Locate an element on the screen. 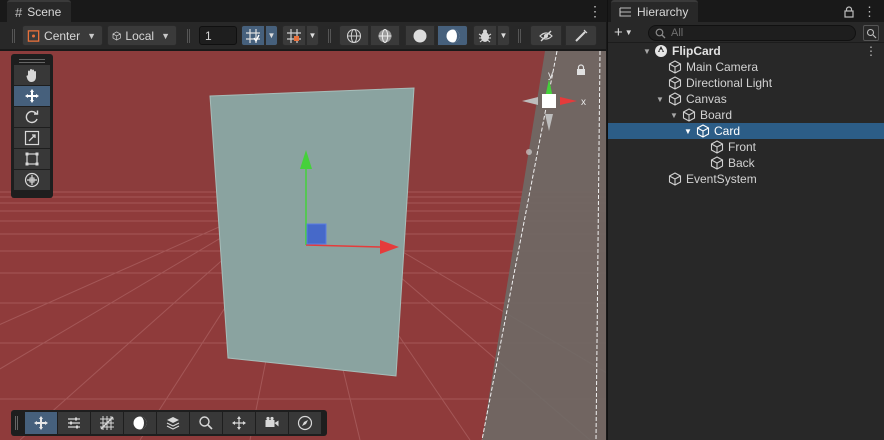 The image size is (884, 440). debug-draw-mode-dropdown: ▼ is located at coordinates (503, 35).